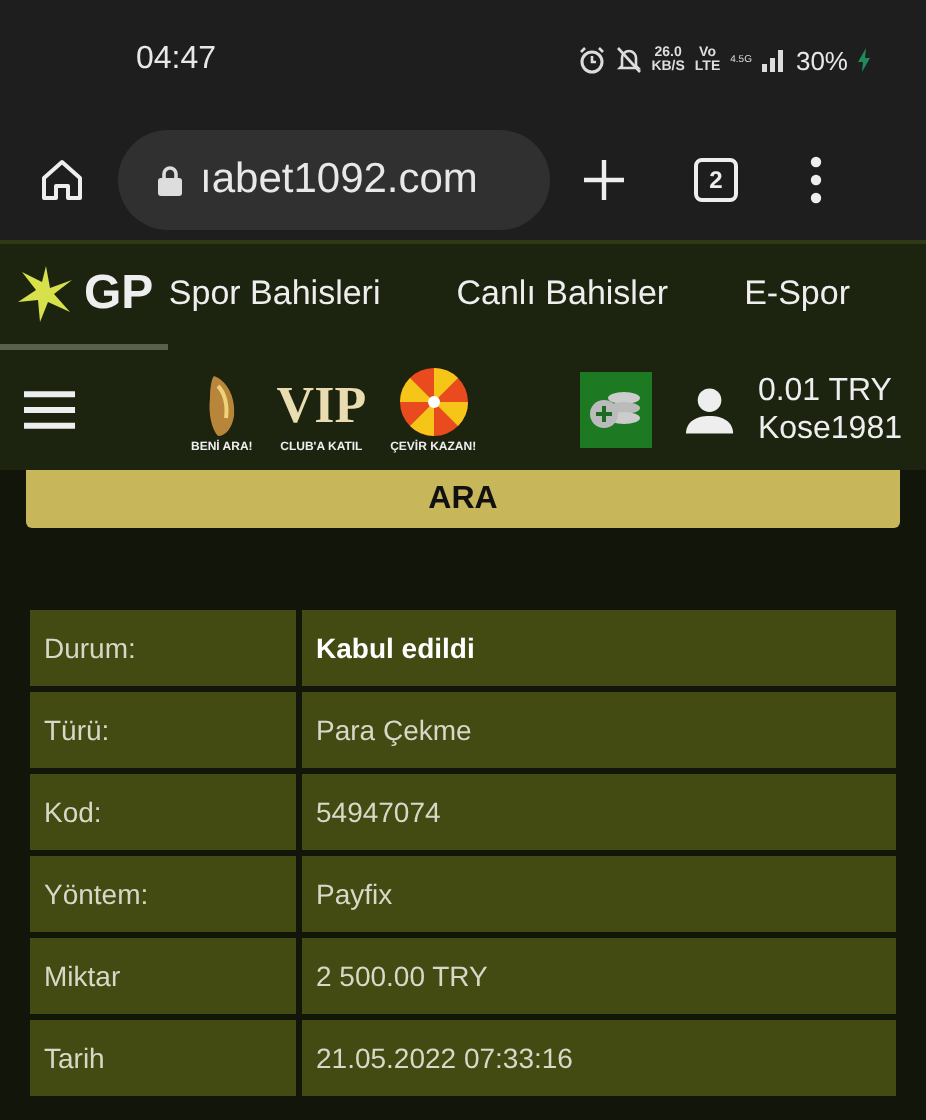 The width and height of the screenshot is (926, 1120). What do you see at coordinates (797, 297) in the screenshot?
I see `nav-tab: E-Spor` at bounding box center [797, 297].